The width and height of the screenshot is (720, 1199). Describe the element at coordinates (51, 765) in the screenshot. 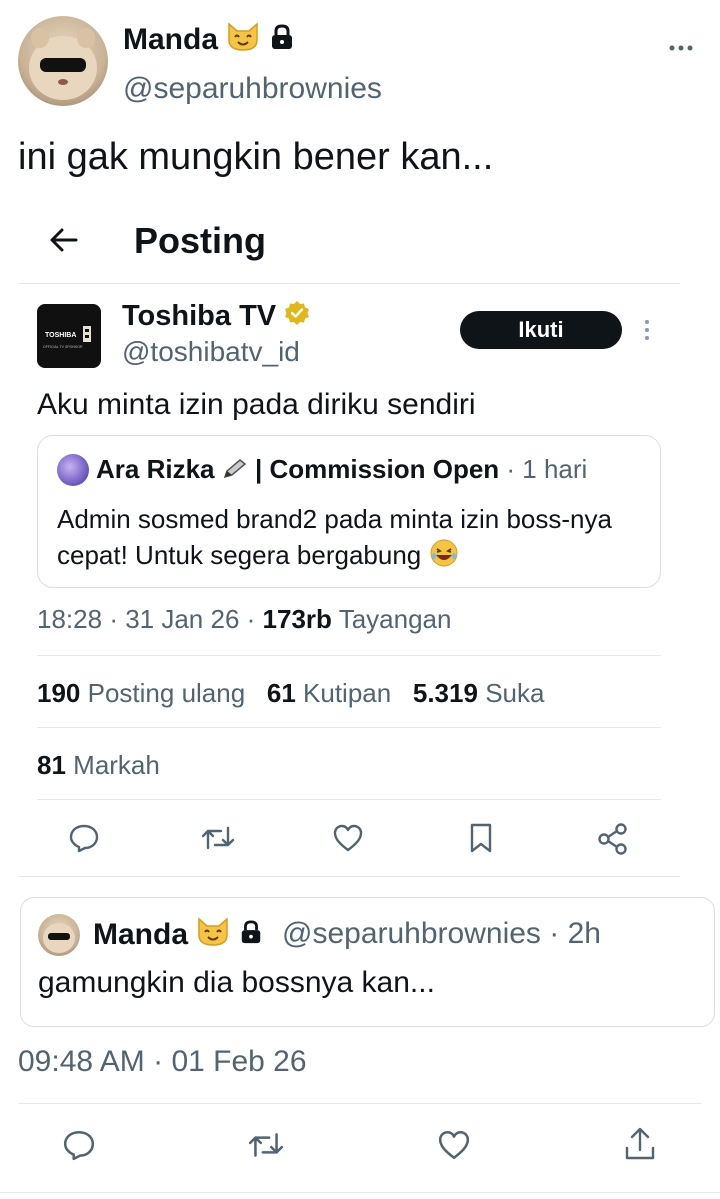

I see `bookmarks-count: 81` at that location.